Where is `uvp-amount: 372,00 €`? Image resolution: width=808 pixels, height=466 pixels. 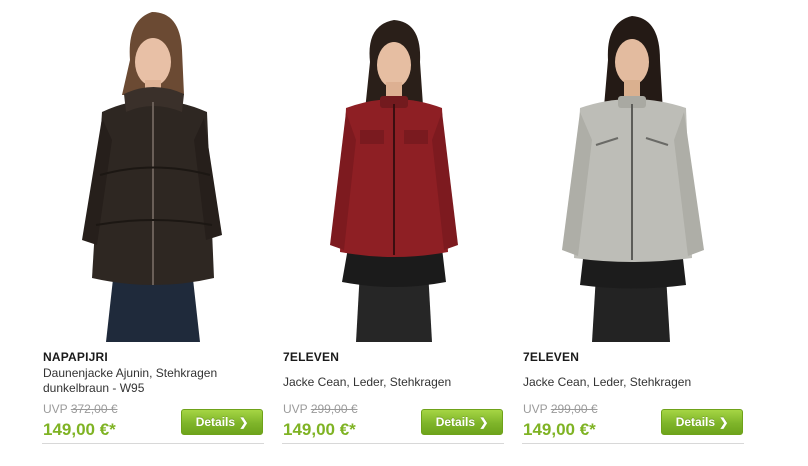
uvp-amount: 372,00 € is located at coordinates (94, 409).